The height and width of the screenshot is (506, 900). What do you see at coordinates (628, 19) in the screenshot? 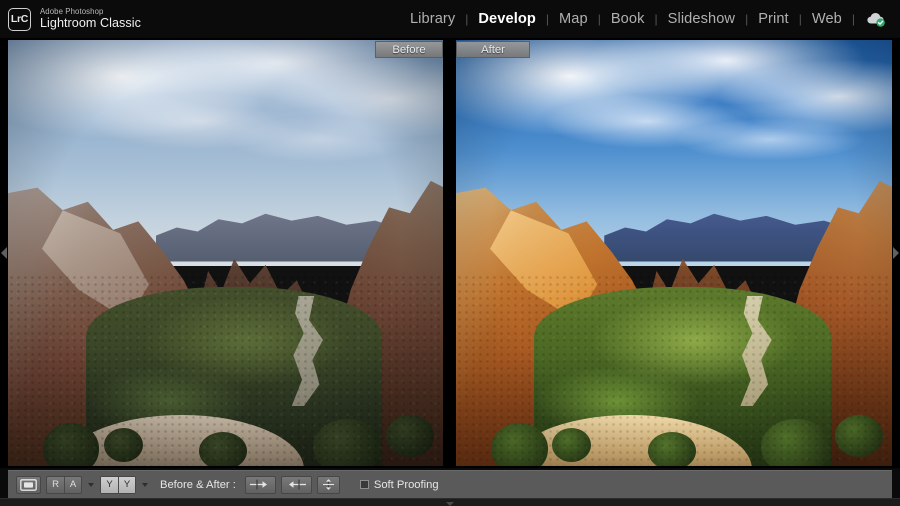
I see `module-book: Book` at bounding box center [628, 19].